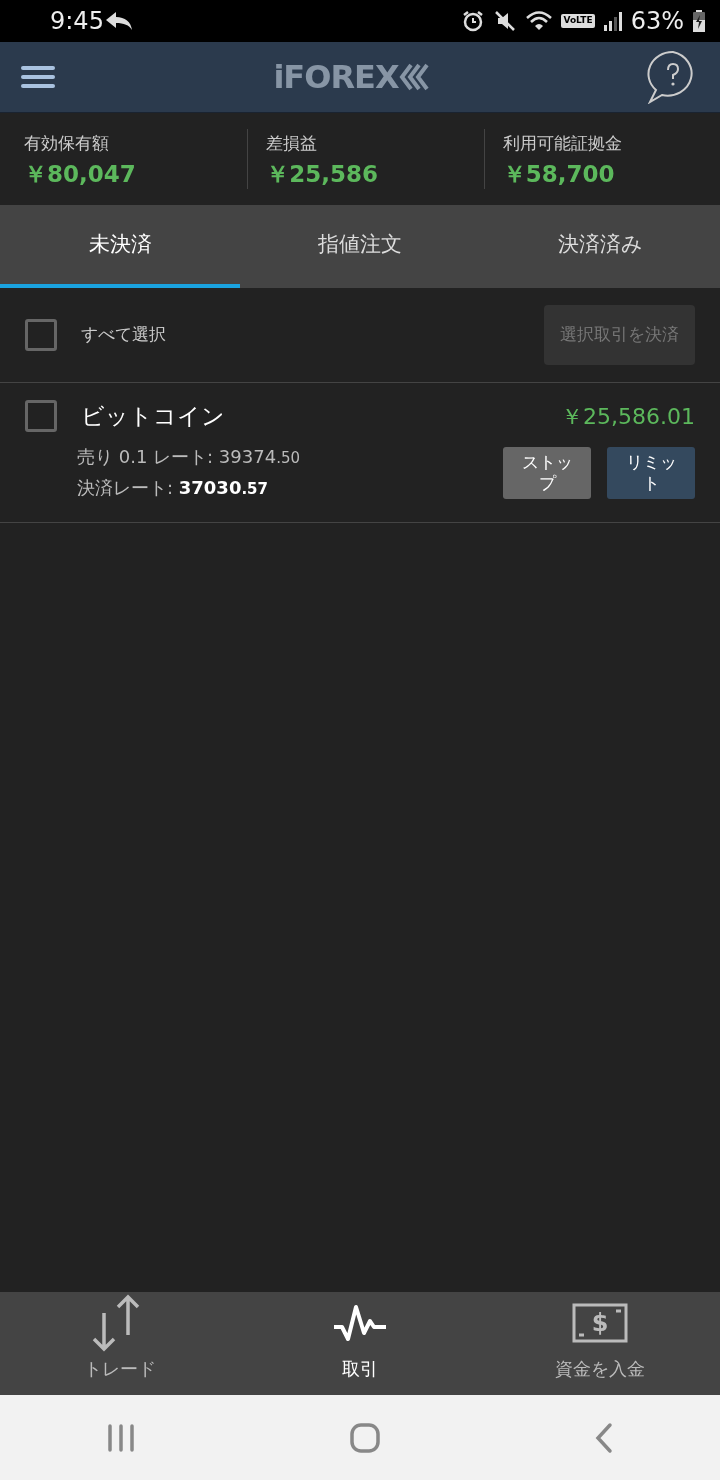 The width and height of the screenshot is (720, 1480). I want to click on chevrons-icon, so click(413, 77).